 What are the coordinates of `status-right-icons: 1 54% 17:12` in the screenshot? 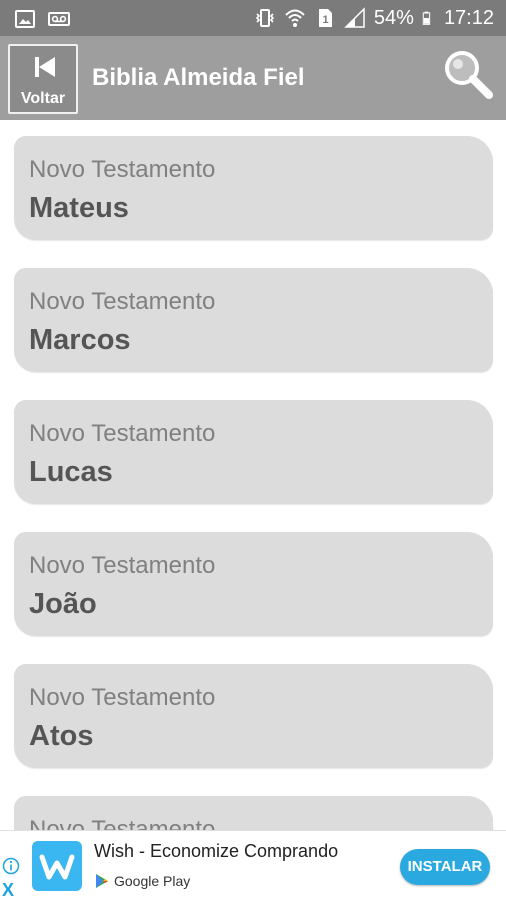 It's located at (374, 18).